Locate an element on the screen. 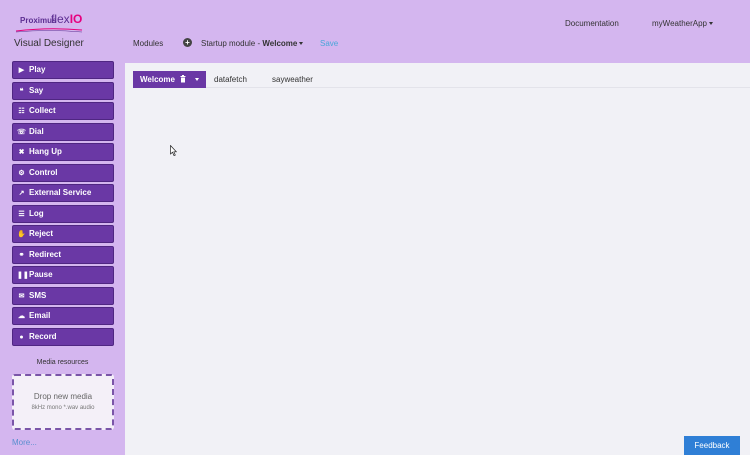 The width and height of the screenshot is (750, 455). tool-button-collect: ☷ Collect is located at coordinates (63, 111).